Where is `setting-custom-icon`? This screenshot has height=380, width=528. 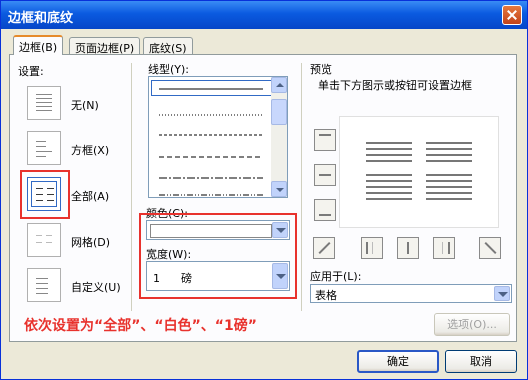
setting-custom-icon is located at coordinates (44, 285).